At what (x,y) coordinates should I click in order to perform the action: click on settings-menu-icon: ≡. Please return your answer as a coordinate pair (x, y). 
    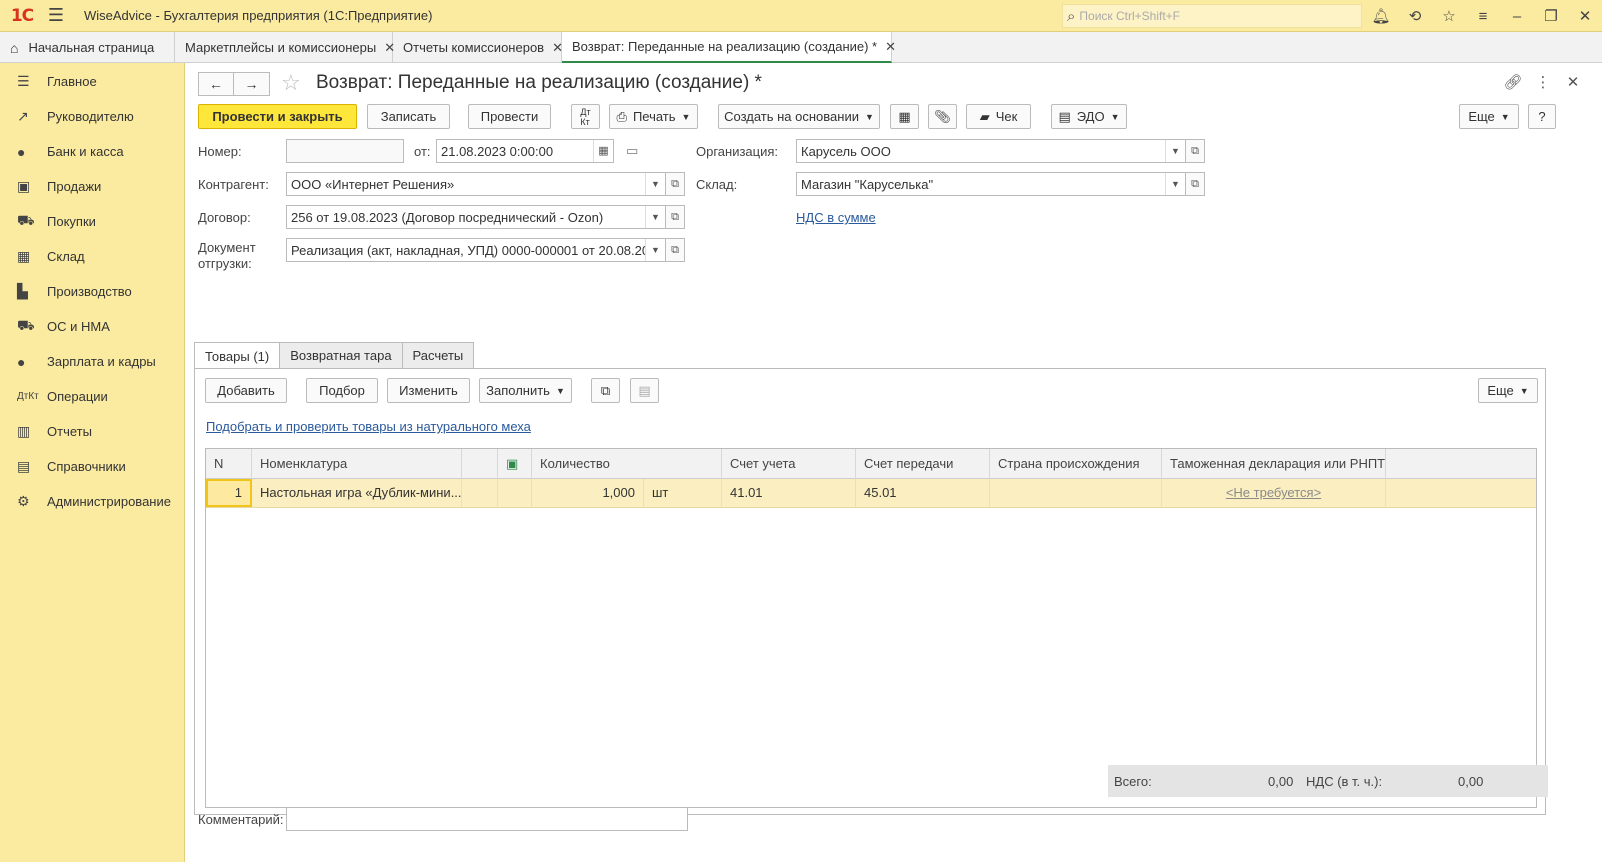
    Looking at the image, I should click on (1483, 16).